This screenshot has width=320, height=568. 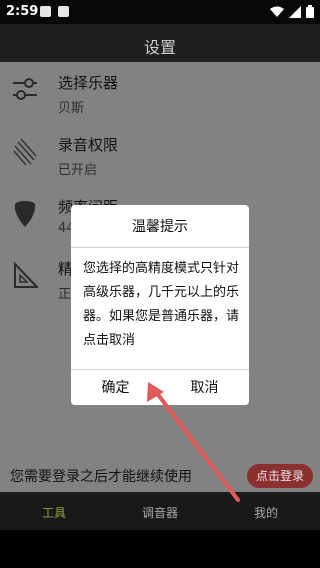 What do you see at coordinates (160, 227) in the screenshot?
I see `dialog-title: 温馨提示` at bounding box center [160, 227].